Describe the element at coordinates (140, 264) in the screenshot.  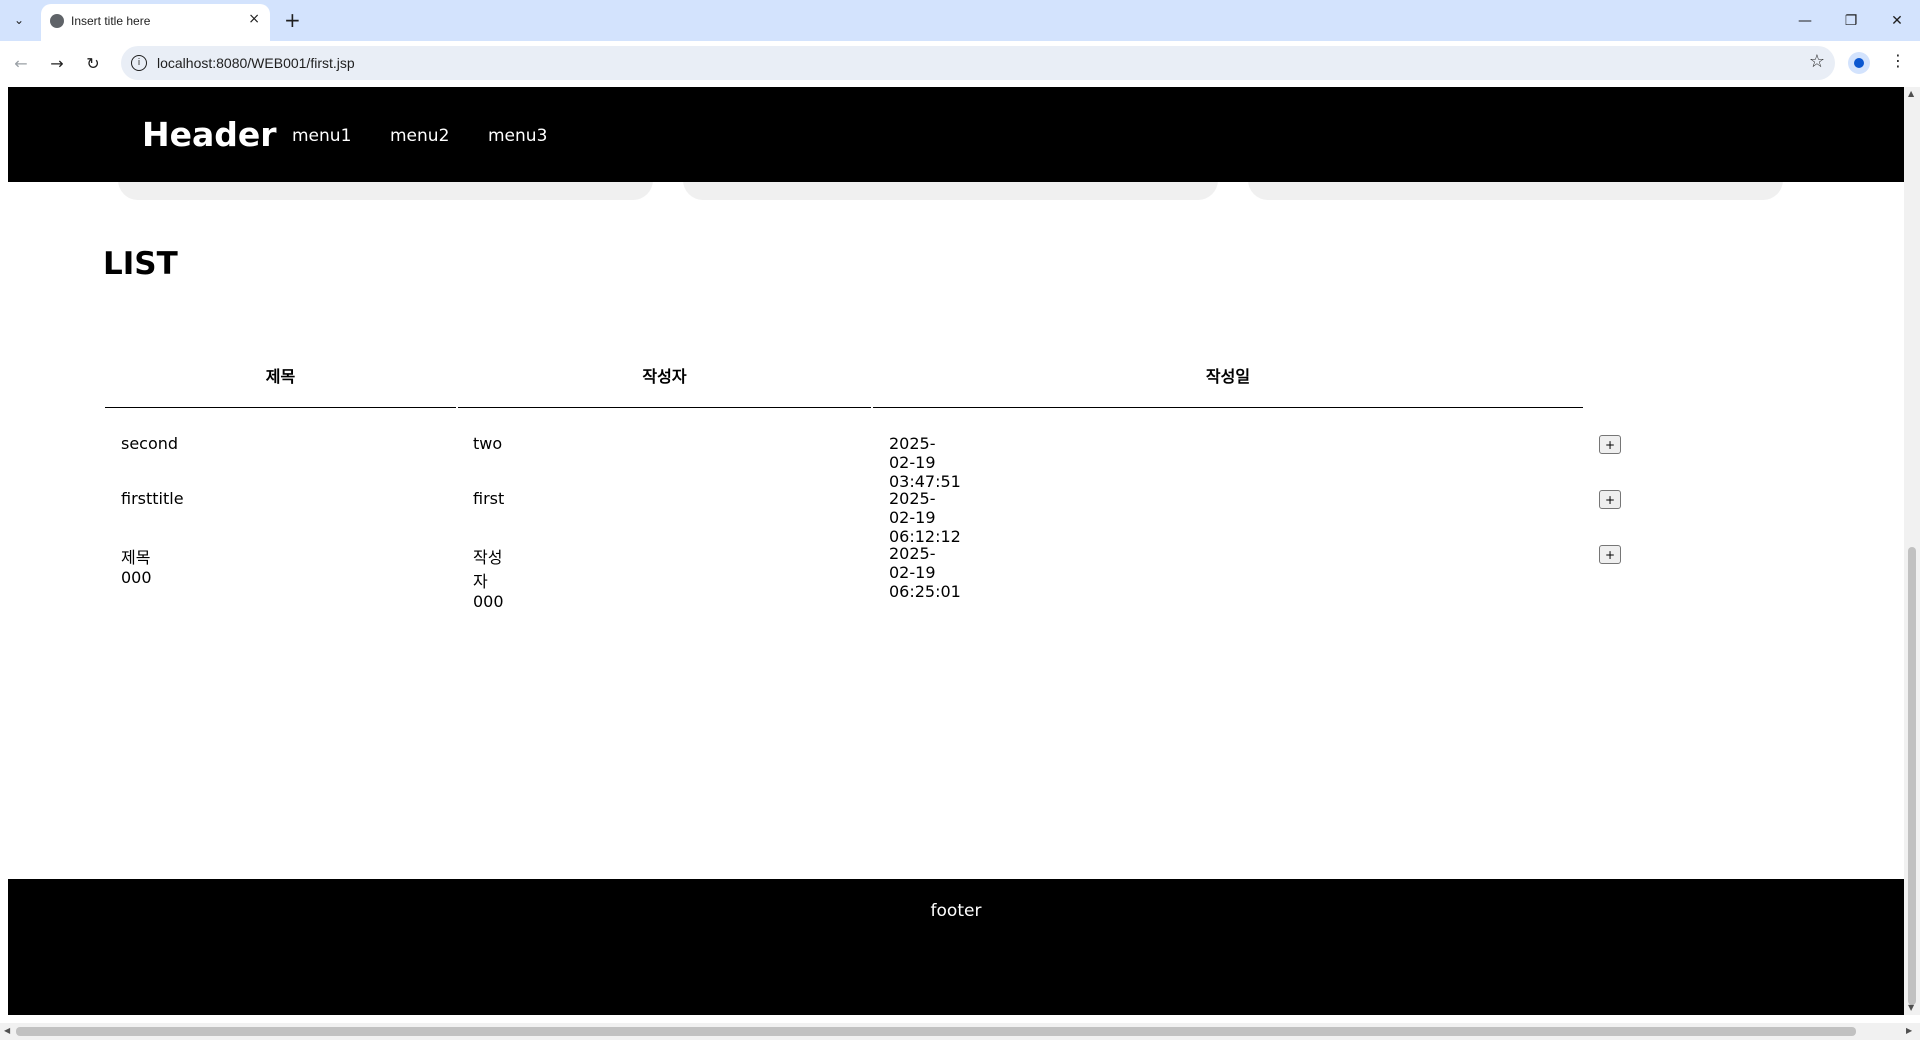
I see `list-heading: LIST` at that location.